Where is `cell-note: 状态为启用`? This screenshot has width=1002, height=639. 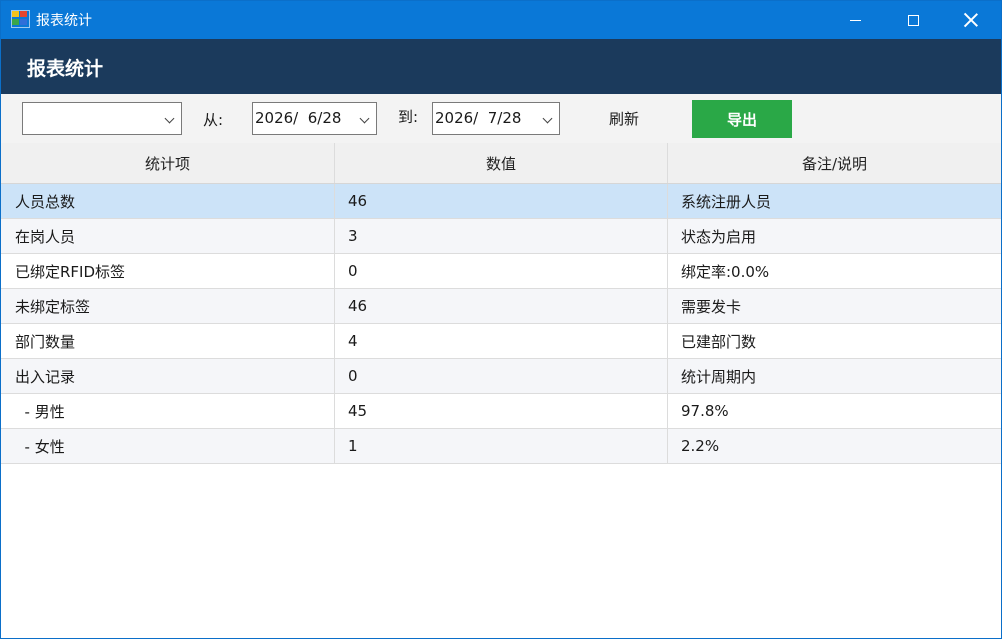
cell-note: 状态为启用 is located at coordinates (834, 236).